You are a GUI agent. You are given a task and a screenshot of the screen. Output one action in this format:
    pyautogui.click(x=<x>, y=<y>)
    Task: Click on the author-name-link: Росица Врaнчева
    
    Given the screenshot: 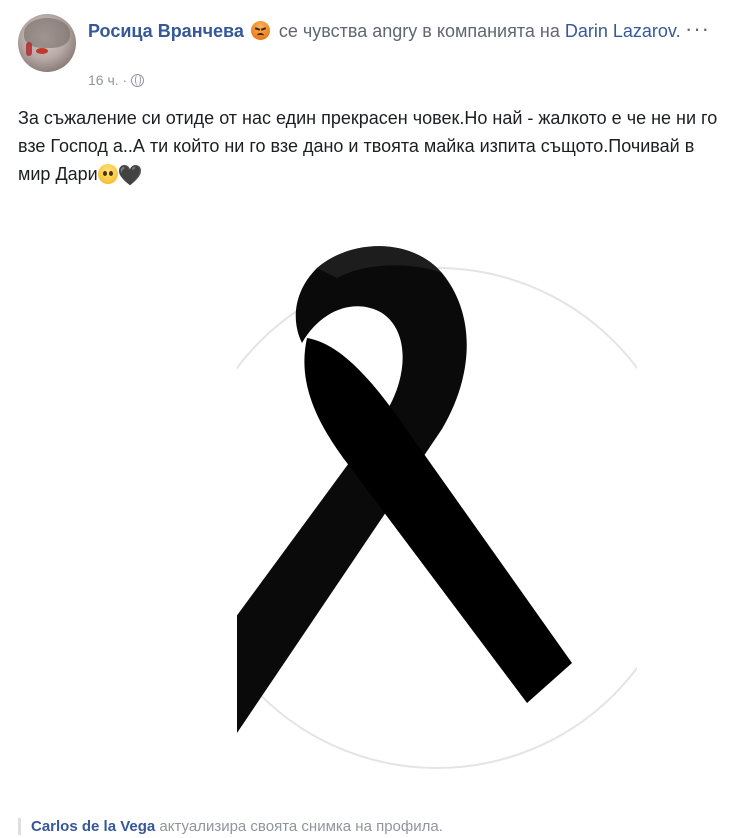 What is the action you would take?
    pyautogui.click(x=166, y=31)
    